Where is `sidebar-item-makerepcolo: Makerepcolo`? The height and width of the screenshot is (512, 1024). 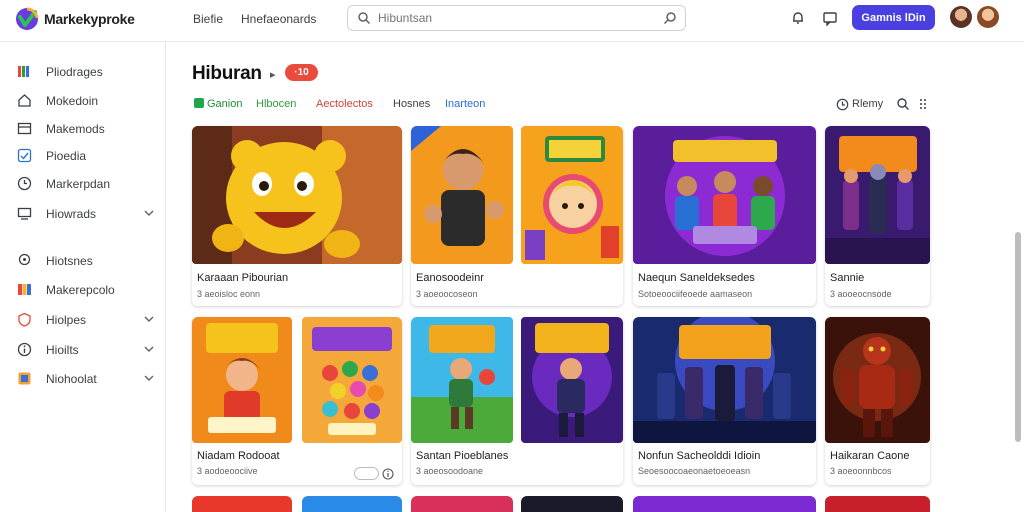 sidebar-item-makerepcolo: Makerepcolo is located at coordinates (82, 290).